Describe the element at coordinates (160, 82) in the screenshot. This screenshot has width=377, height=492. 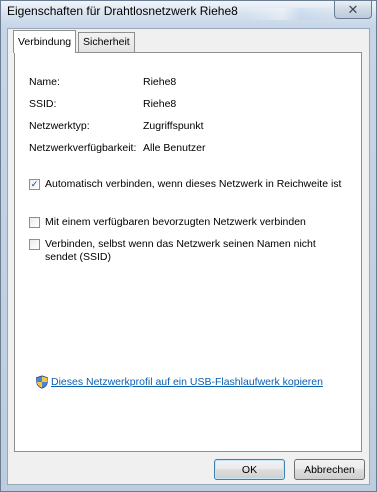
I see `property-name-value: Riehe8` at that location.